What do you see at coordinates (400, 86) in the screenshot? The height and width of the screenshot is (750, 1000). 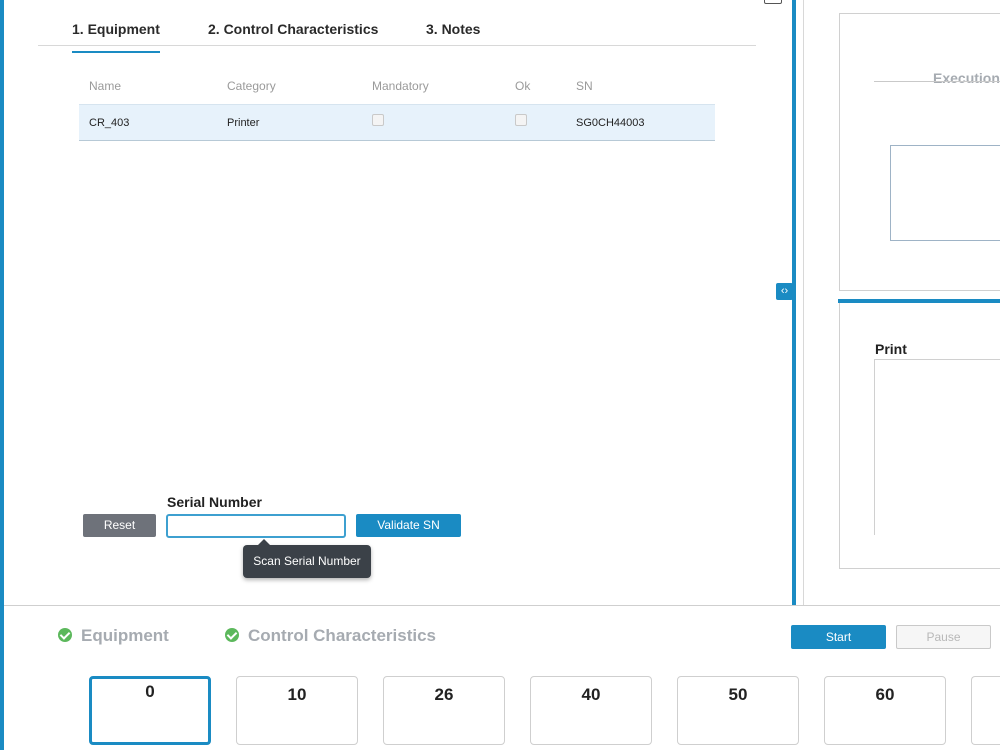 I see `column-header-mandatory: Mandatory` at bounding box center [400, 86].